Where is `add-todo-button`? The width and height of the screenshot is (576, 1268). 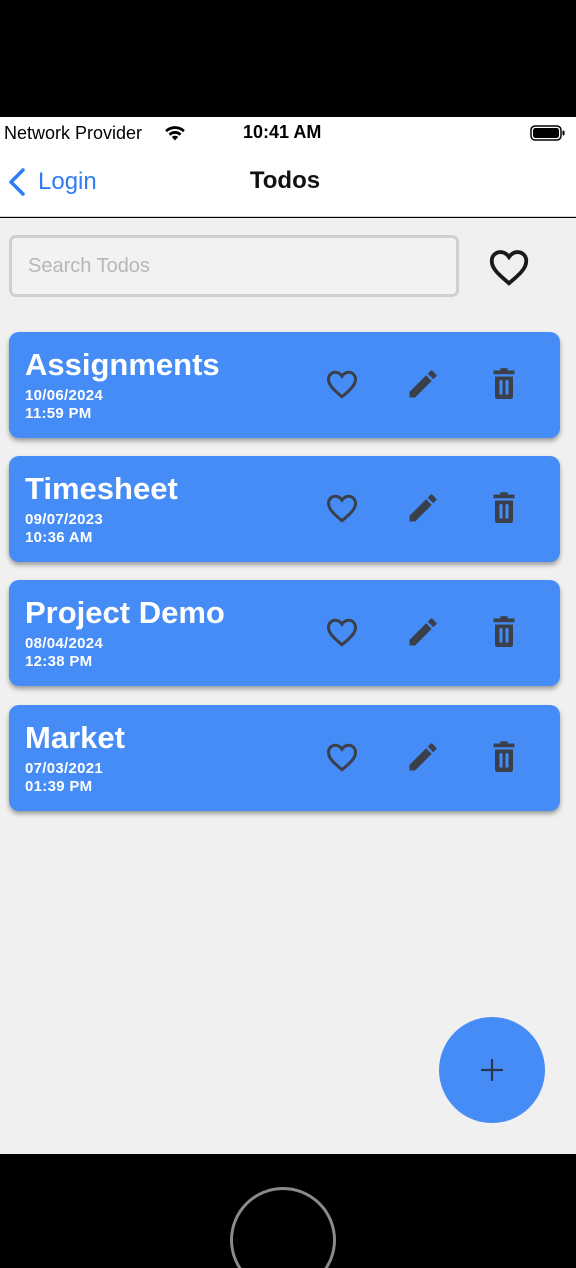 add-todo-button is located at coordinates (492, 1070).